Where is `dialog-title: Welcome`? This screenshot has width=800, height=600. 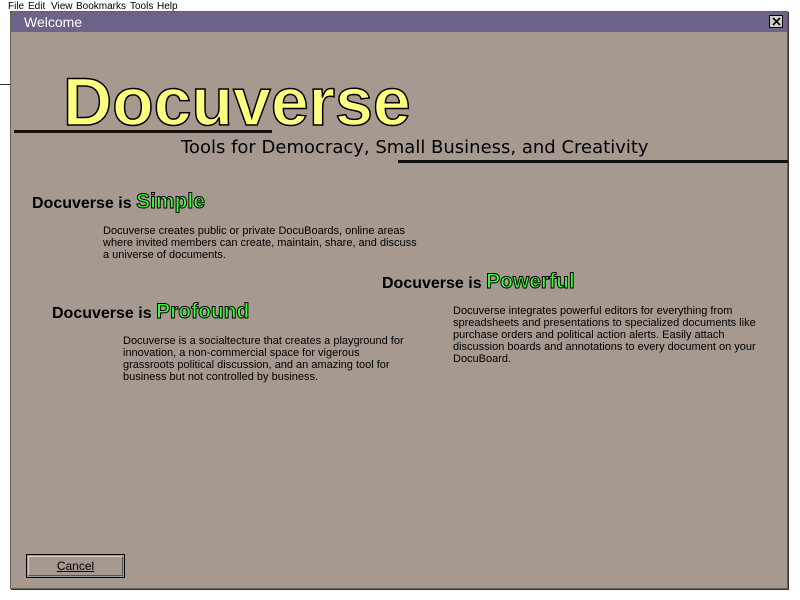
dialog-title: Welcome is located at coordinates (53, 22).